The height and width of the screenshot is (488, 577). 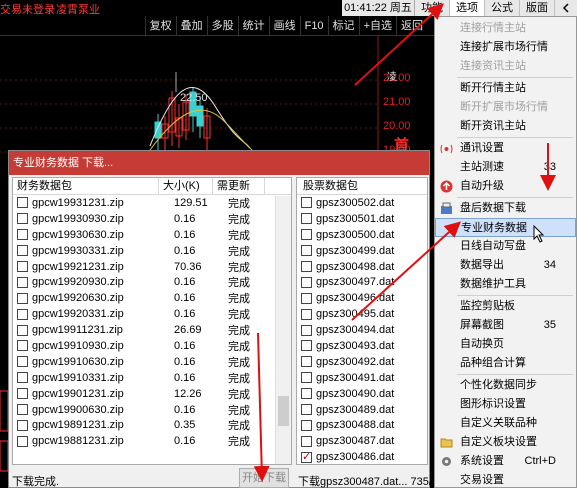 What do you see at coordinates (253, 26) in the screenshot?
I see `toolbar-stats: 统计` at bounding box center [253, 26].